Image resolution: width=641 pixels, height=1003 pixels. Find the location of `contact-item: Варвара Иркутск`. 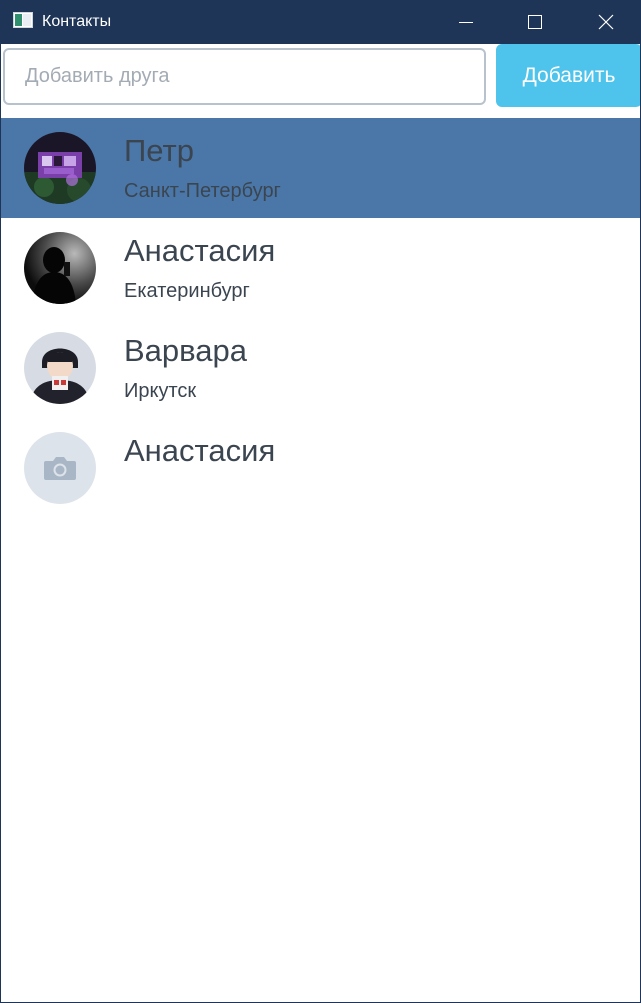

contact-item: Варвара Иркутск is located at coordinates (320, 368).